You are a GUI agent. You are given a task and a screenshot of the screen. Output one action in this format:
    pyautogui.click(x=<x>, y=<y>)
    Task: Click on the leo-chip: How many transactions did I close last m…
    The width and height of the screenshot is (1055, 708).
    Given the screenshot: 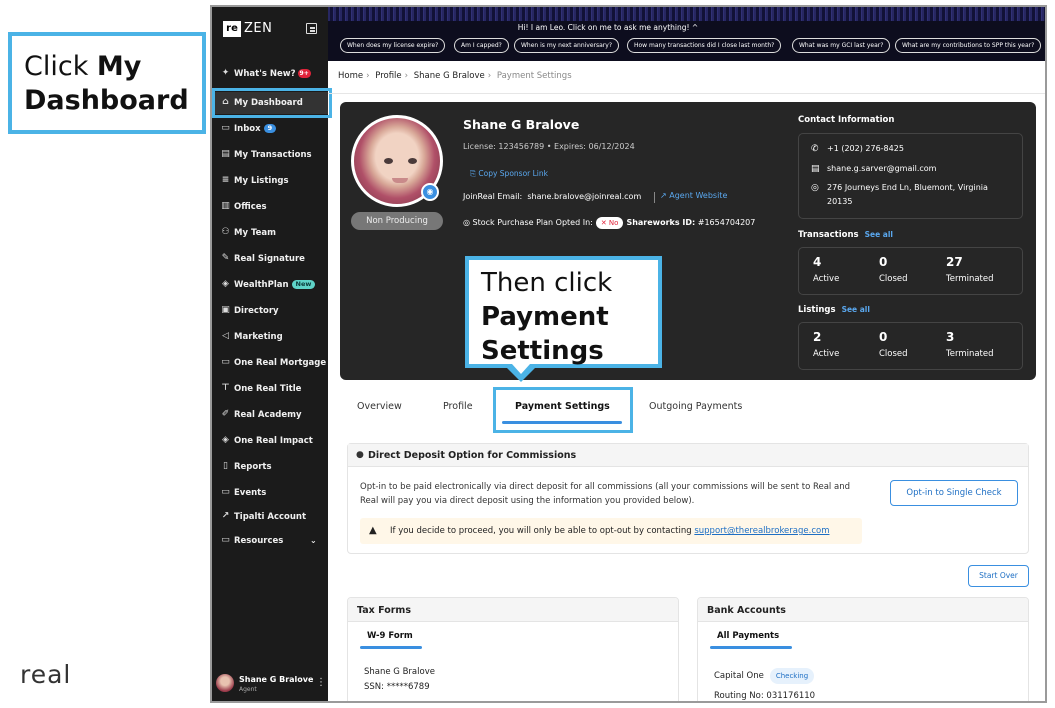 What is the action you would take?
    pyautogui.click(x=704, y=45)
    